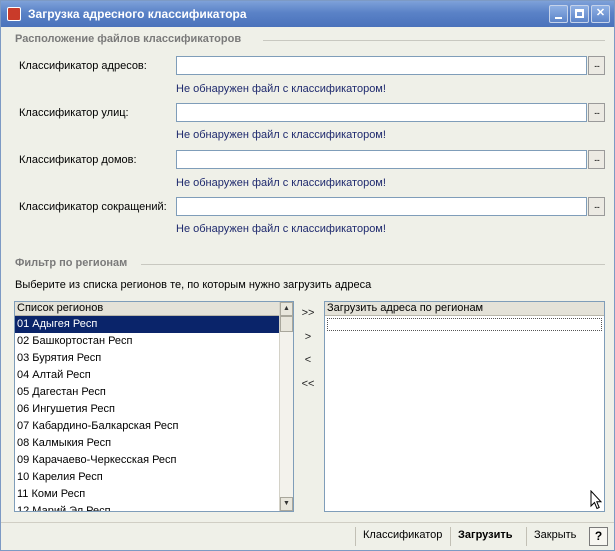  Describe the element at coordinates (74, 113) in the screenshot. I see `street-classifier-label: Классификатор улиц:` at that location.